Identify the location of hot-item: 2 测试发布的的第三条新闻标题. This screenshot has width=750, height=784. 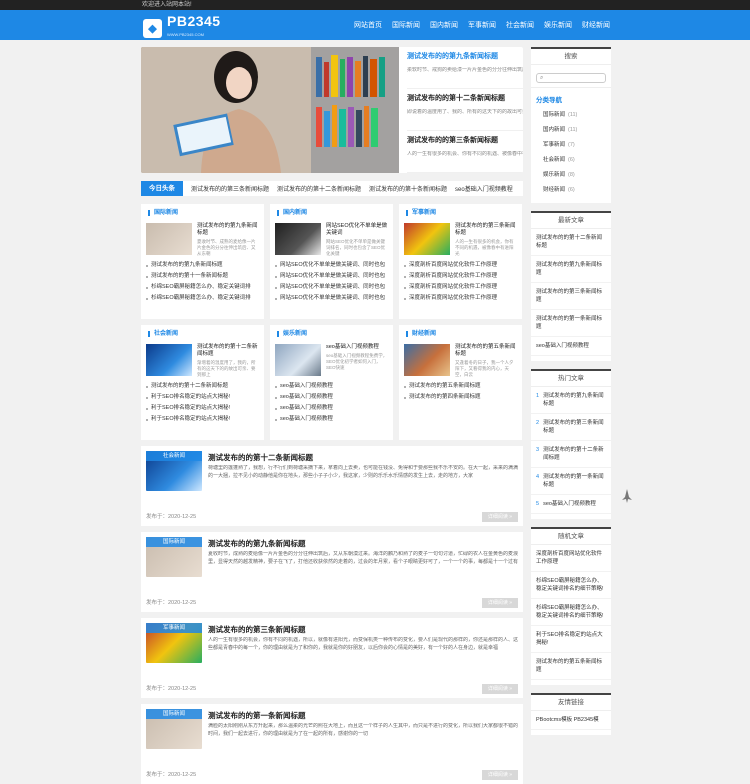
(571, 427).